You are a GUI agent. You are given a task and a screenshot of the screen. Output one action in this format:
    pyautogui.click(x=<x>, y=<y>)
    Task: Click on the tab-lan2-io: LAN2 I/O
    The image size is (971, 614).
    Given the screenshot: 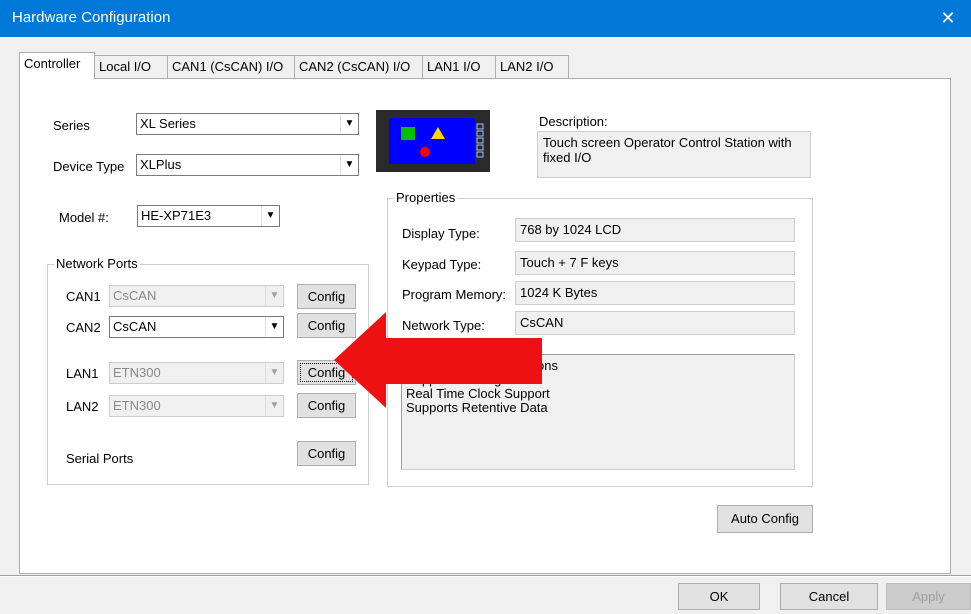 What is the action you would take?
    pyautogui.click(x=532, y=66)
    